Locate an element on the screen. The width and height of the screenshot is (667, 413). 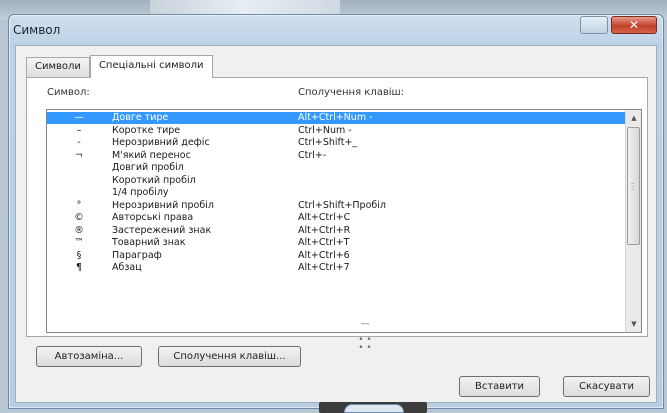
list-item: — Довге тире Alt+Ctrl+Num - is located at coordinates (336, 118).